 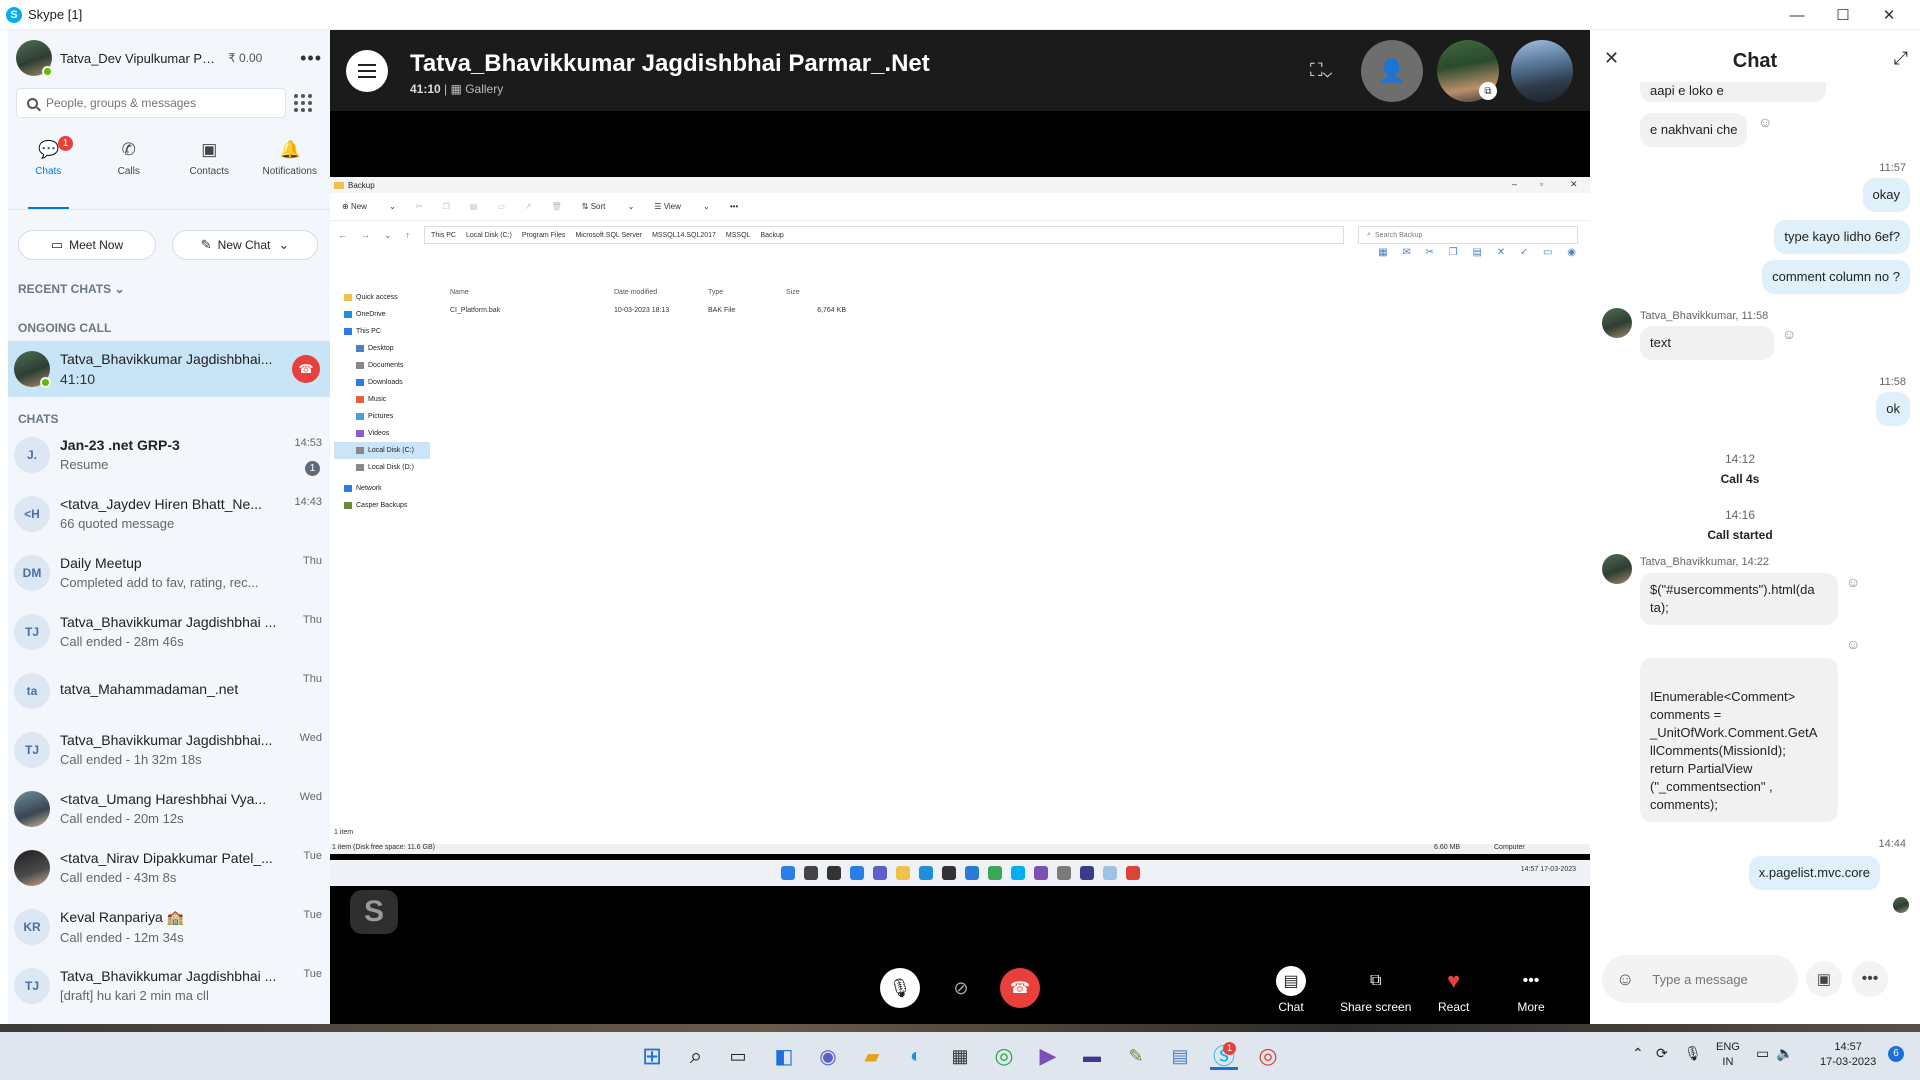 I want to click on video-toggle-button: ⊘, so click(x=961, y=988).